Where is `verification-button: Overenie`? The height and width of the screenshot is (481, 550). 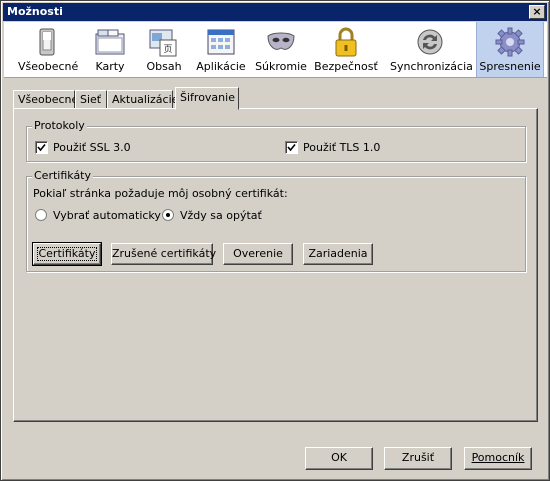
verification-button: Overenie is located at coordinates (258, 254).